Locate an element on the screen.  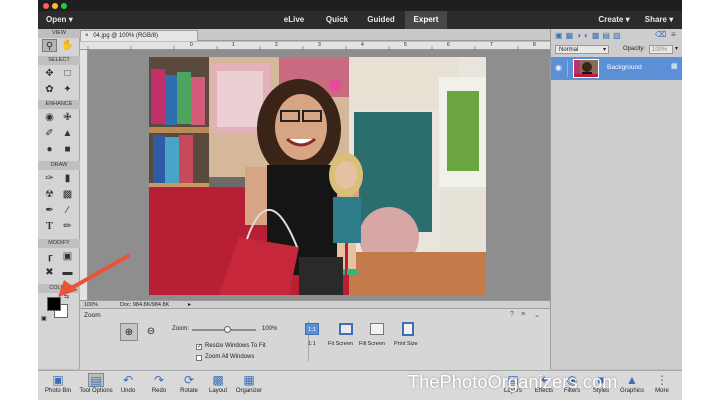
open-label: Open is located at coordinates (56, 19).